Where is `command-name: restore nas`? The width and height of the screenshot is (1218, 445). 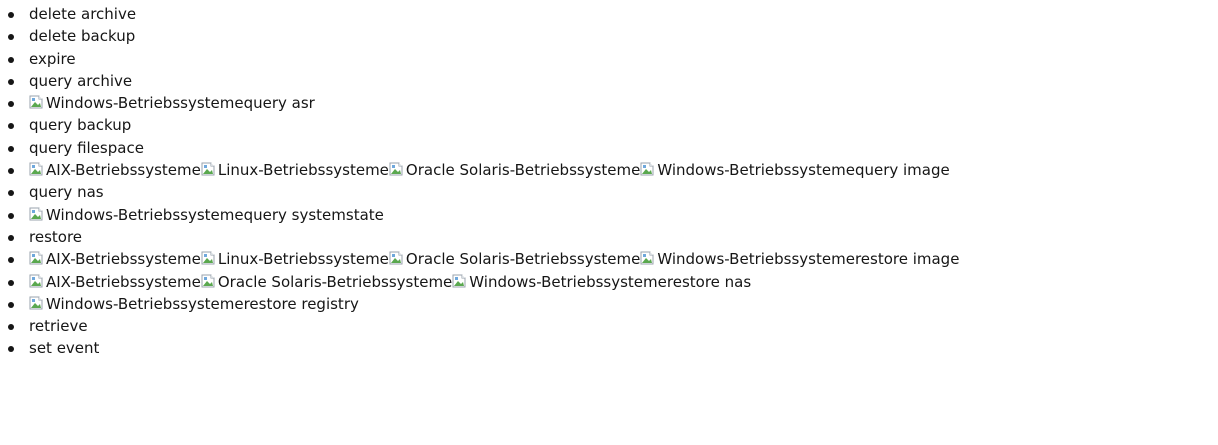 command-name: restore nas is located at coordinates (709, 281).